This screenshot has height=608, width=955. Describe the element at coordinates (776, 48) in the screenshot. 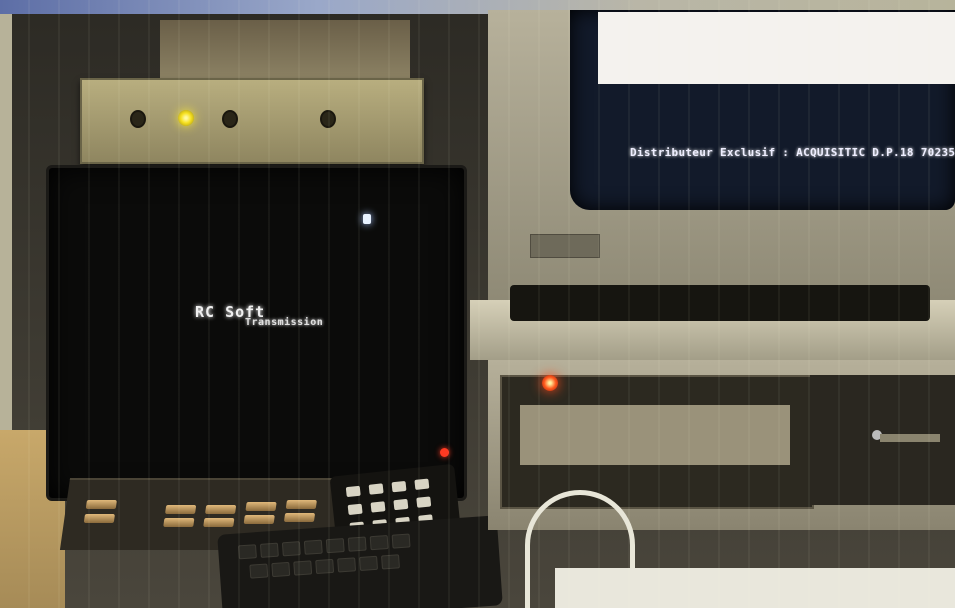

I see `screen-white-area` at that location.